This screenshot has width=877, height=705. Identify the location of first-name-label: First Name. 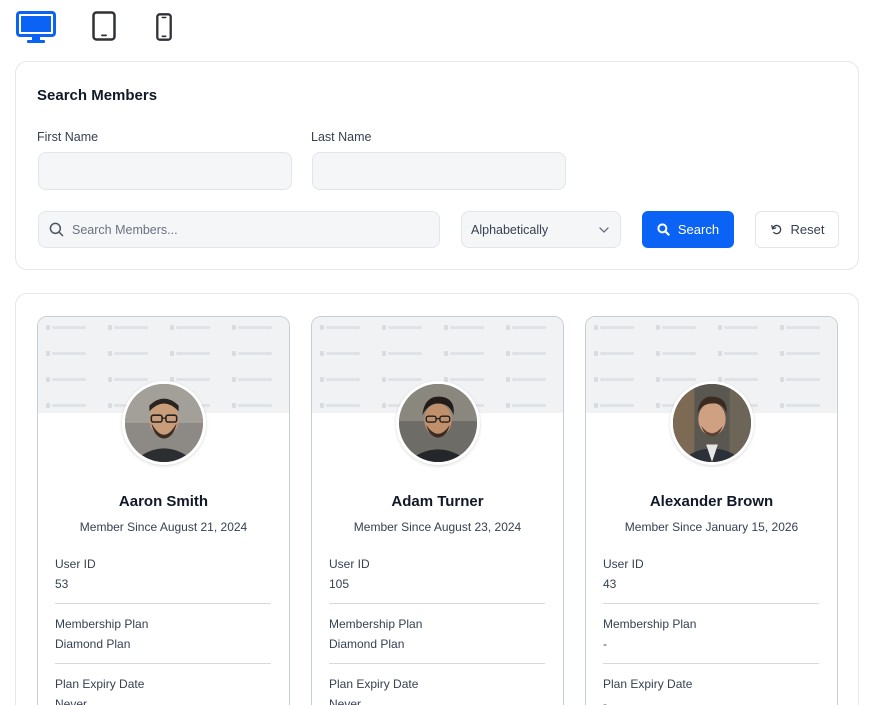
(68, 137).